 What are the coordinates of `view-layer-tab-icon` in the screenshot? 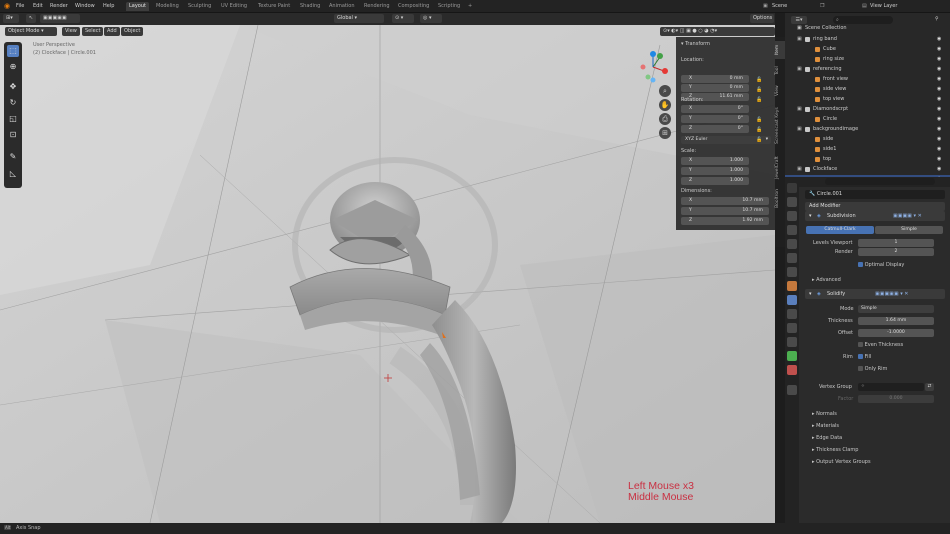 It's located at (792, 230).